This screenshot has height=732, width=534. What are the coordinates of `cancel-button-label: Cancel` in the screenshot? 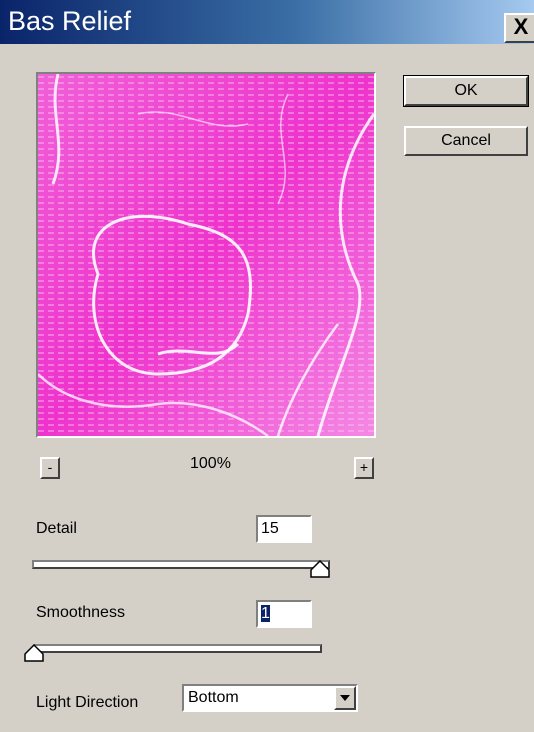 It's located at (466, 140).